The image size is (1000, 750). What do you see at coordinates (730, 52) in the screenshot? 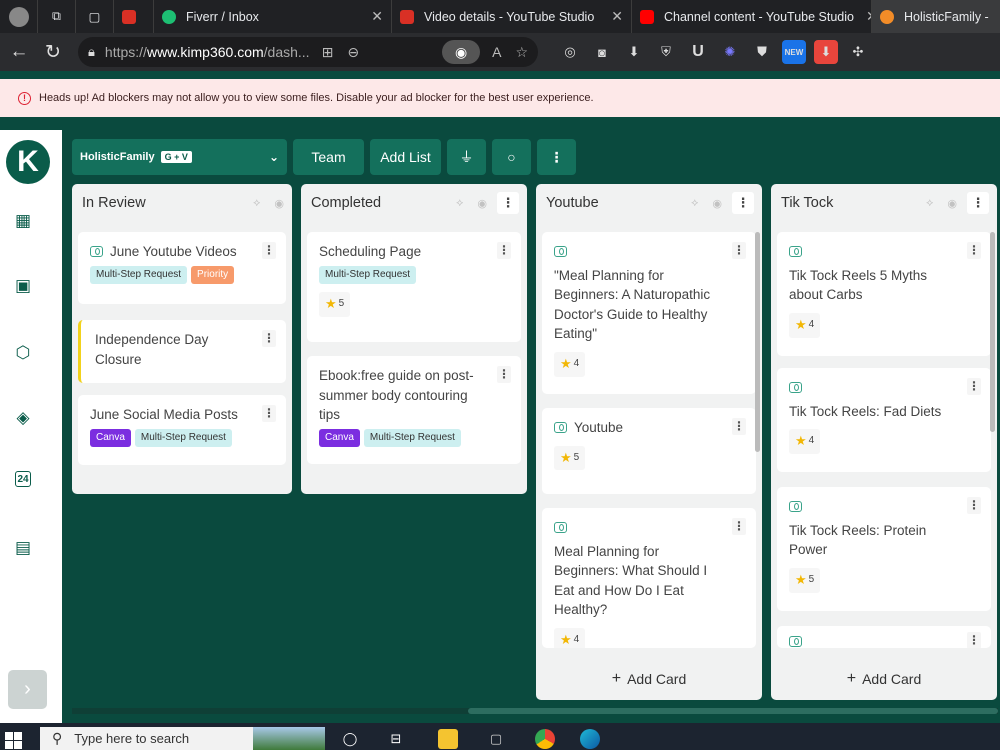
I see `sparkle-icon: ✺` at bounding box center [730, 52].